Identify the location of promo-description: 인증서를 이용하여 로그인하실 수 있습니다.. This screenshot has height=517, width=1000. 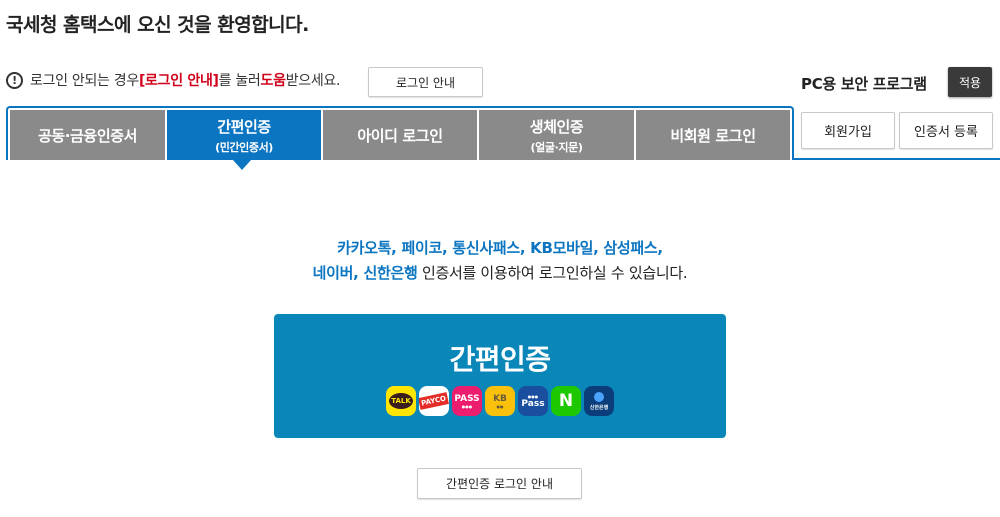
(552, 273).